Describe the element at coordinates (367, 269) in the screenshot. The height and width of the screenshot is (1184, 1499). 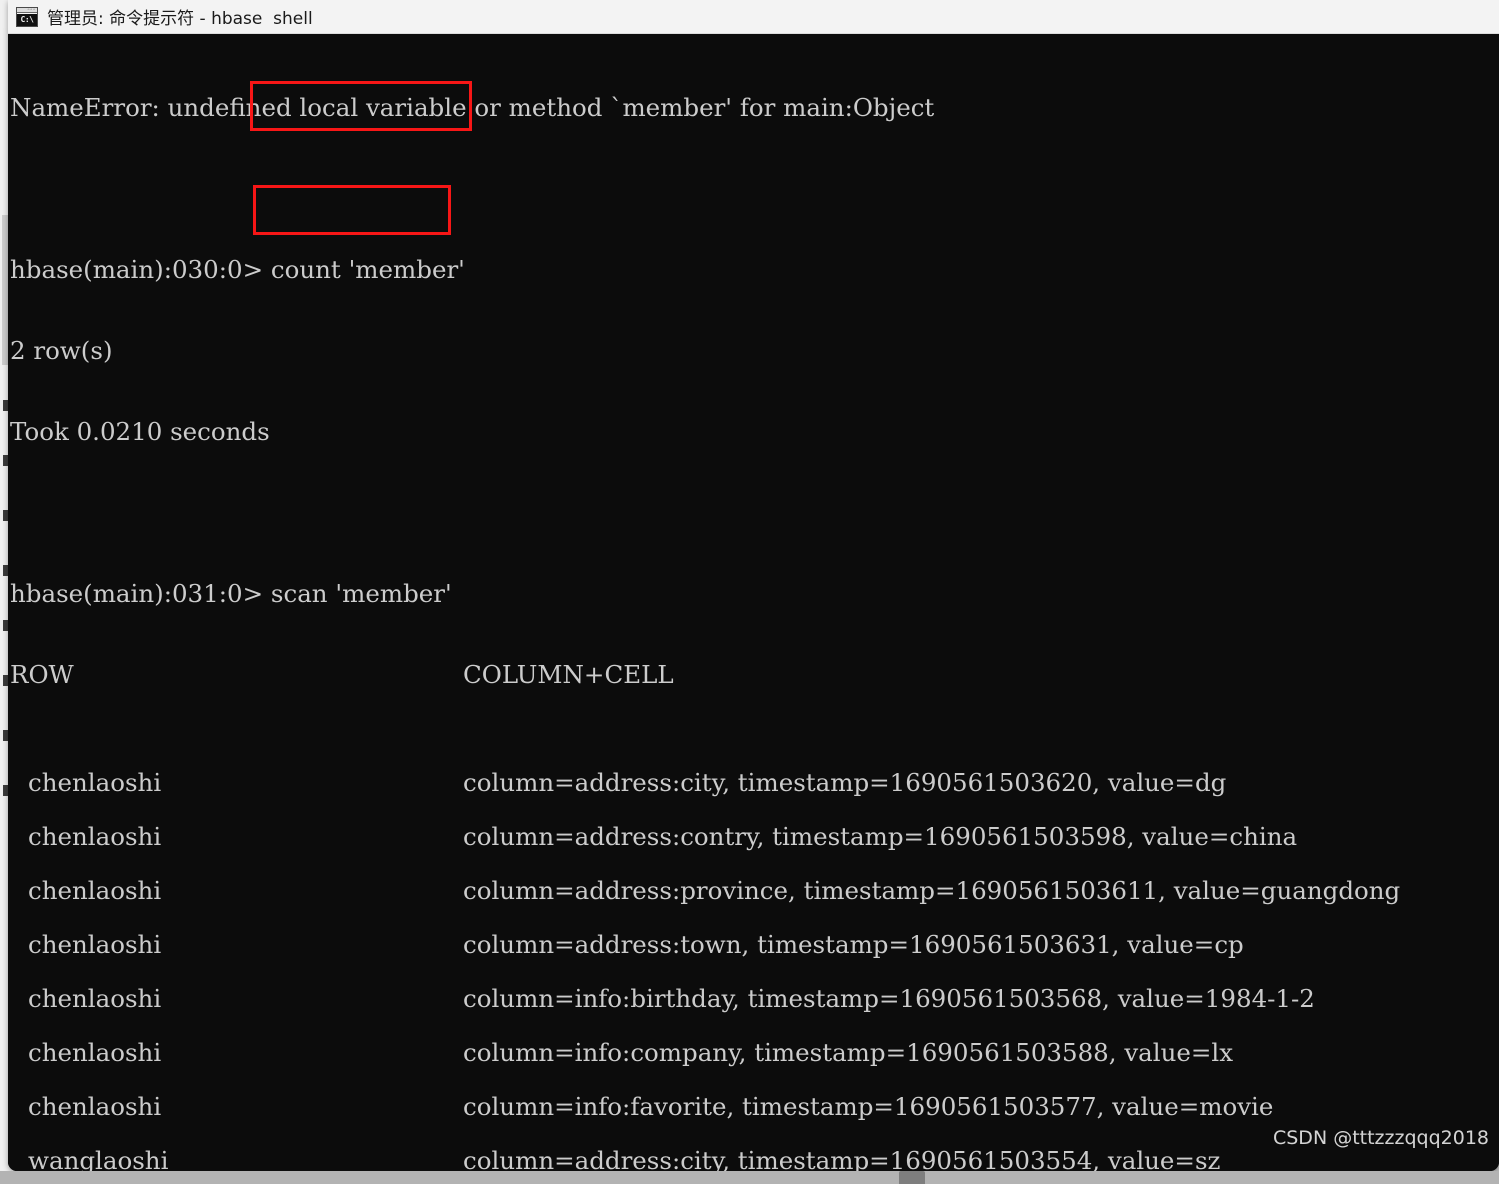
I see `command-count: count 'member'` at that location.